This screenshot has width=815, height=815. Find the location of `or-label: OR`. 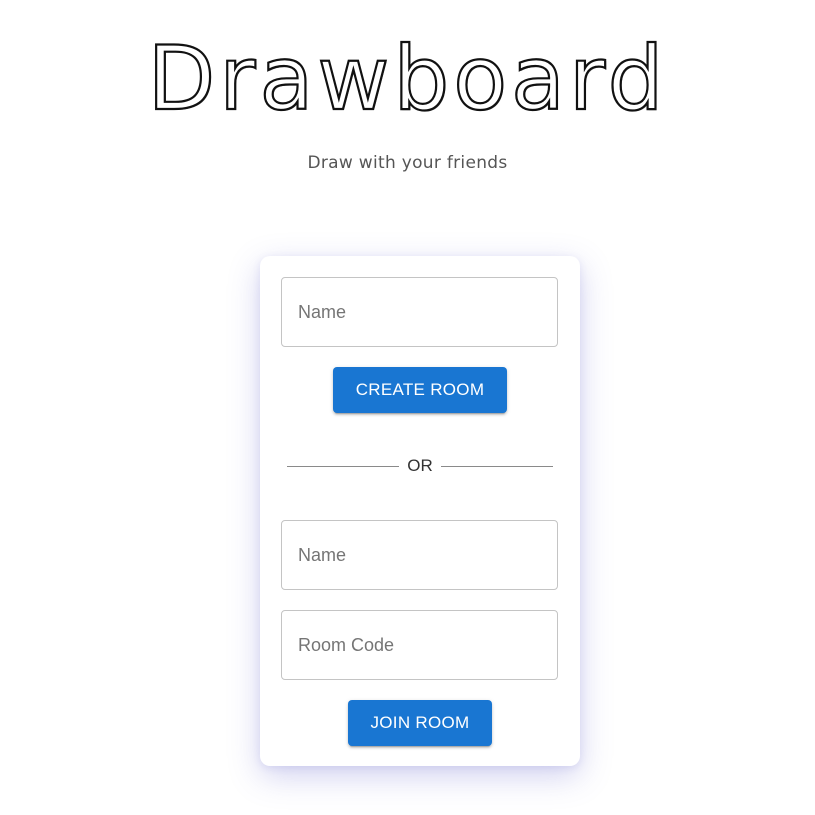

or-label: OR is located at coordinates (420, 465).